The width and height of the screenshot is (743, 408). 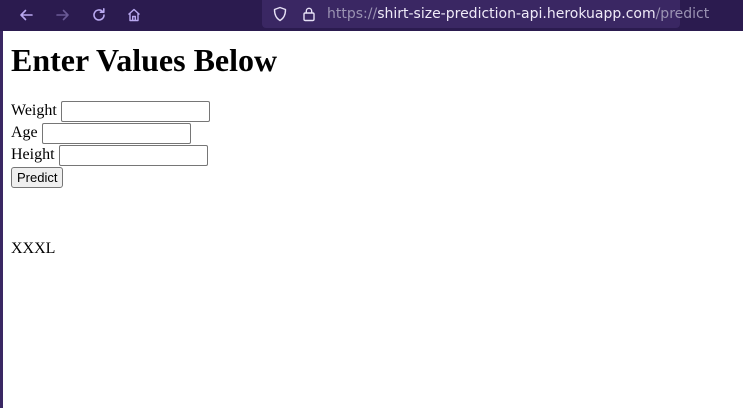 What do you see at coordinates (133, 155) in the screenshot?
I see `height-input` at bounding box center [133, 155].